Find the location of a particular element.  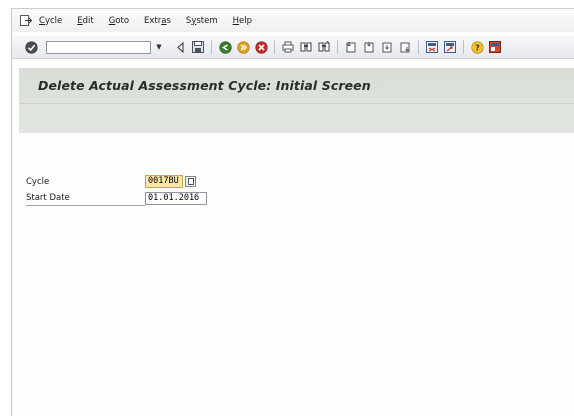

cycle-label: Cycle is located at coordinates (38, 181).